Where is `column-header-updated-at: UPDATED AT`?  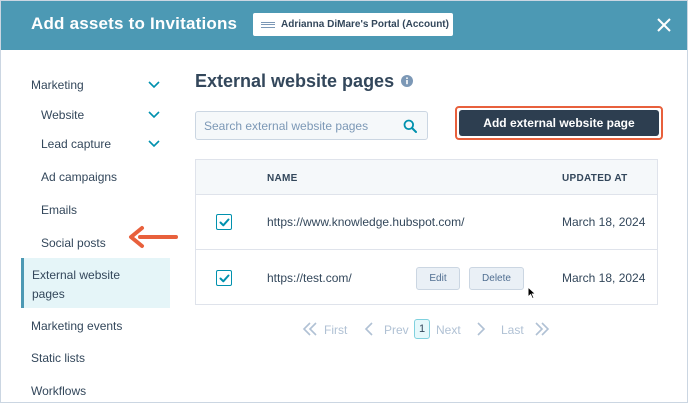 column-header-updated-at: UPDATED AT is located at coordinates (595, 178).